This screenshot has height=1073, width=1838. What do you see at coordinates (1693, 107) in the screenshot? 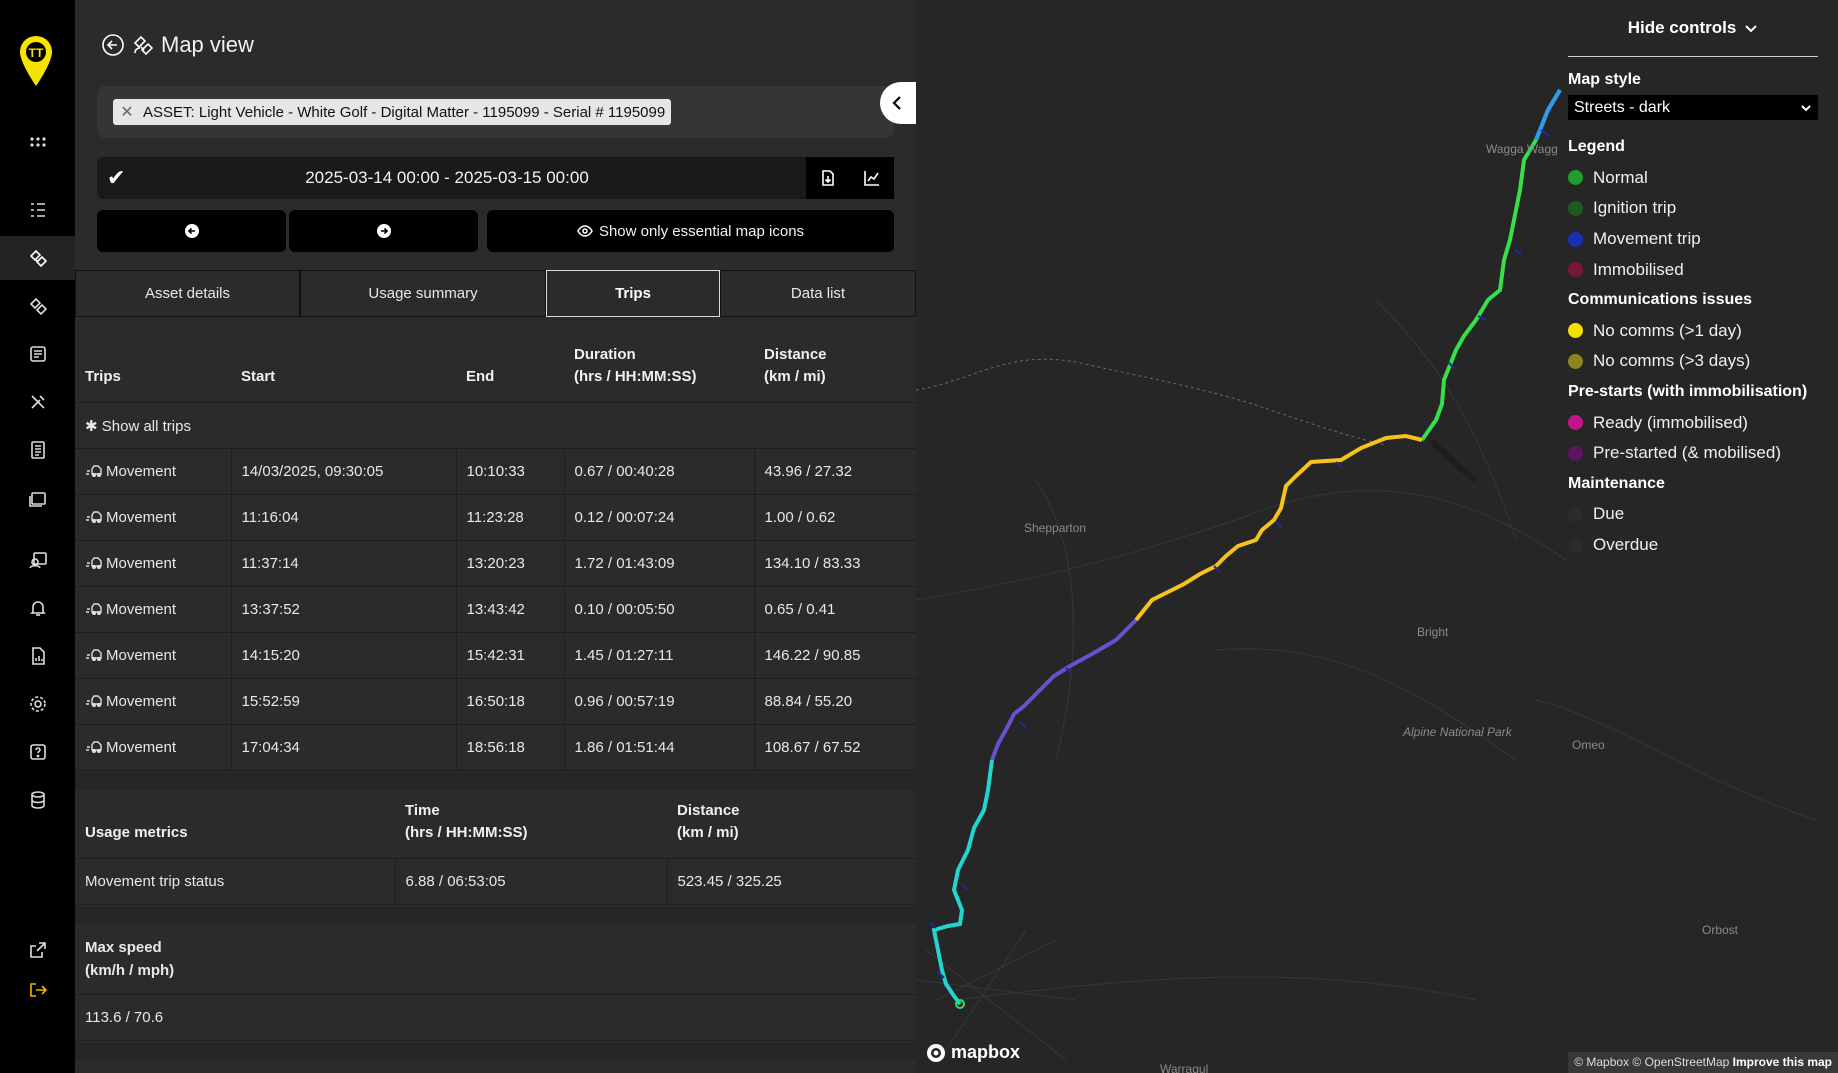
I see `map-style-select: Streets - dark` at bounding box center [1693, 107].